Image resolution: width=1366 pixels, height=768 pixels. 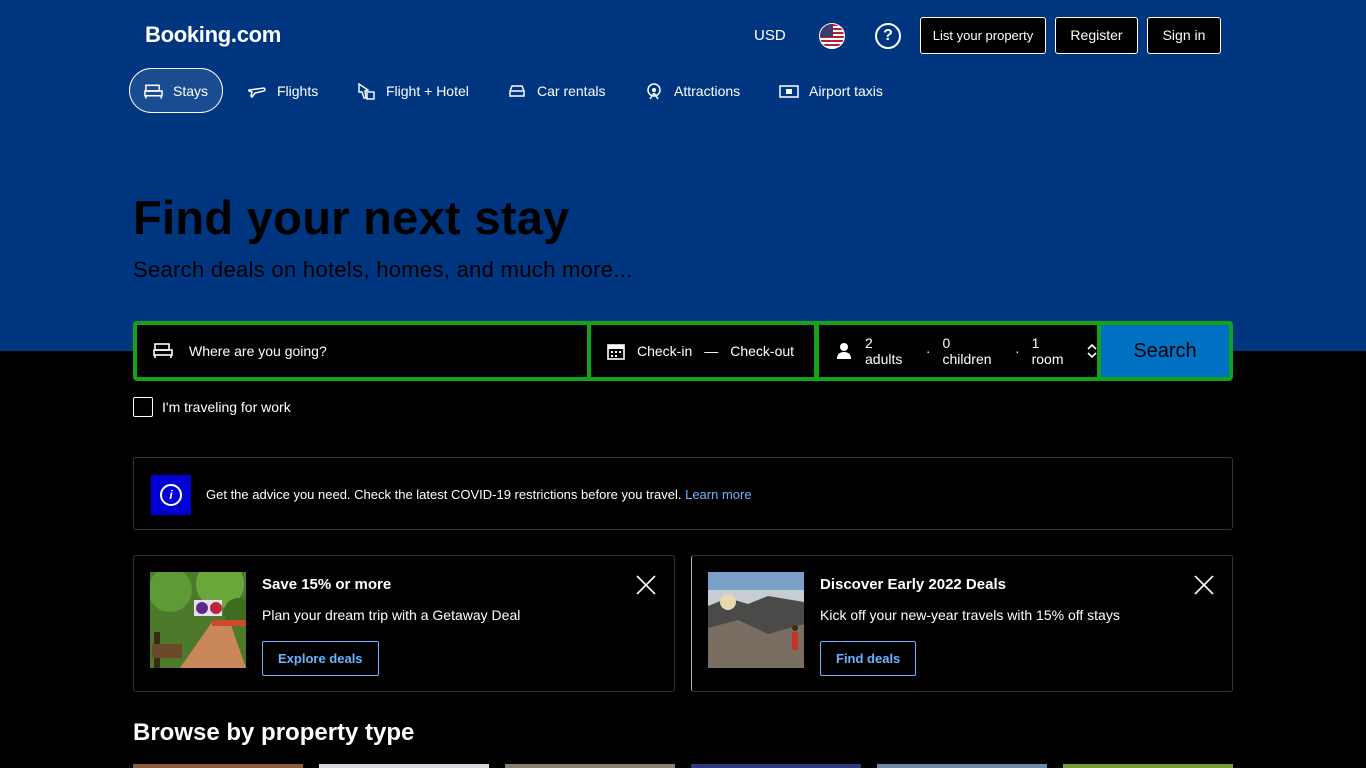 I want to click on person-icon, so click(x=844, y=351).